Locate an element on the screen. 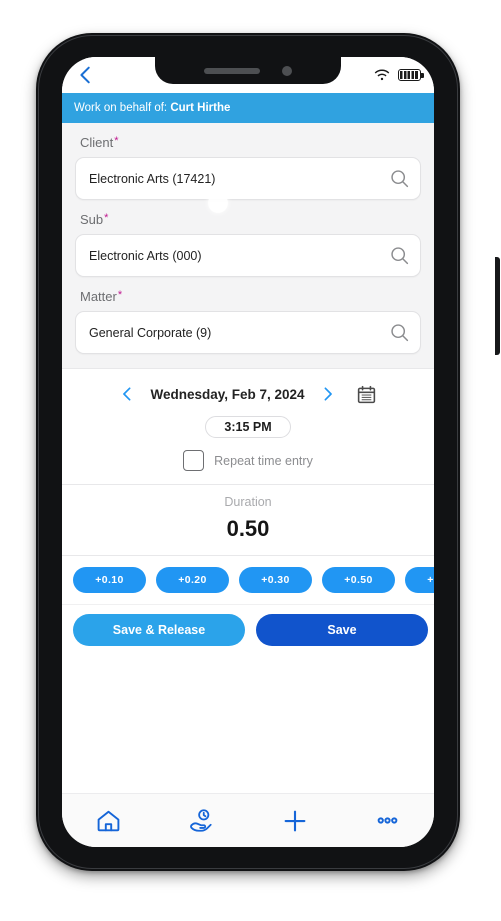  battery-level is located at coordinates (409, 75).